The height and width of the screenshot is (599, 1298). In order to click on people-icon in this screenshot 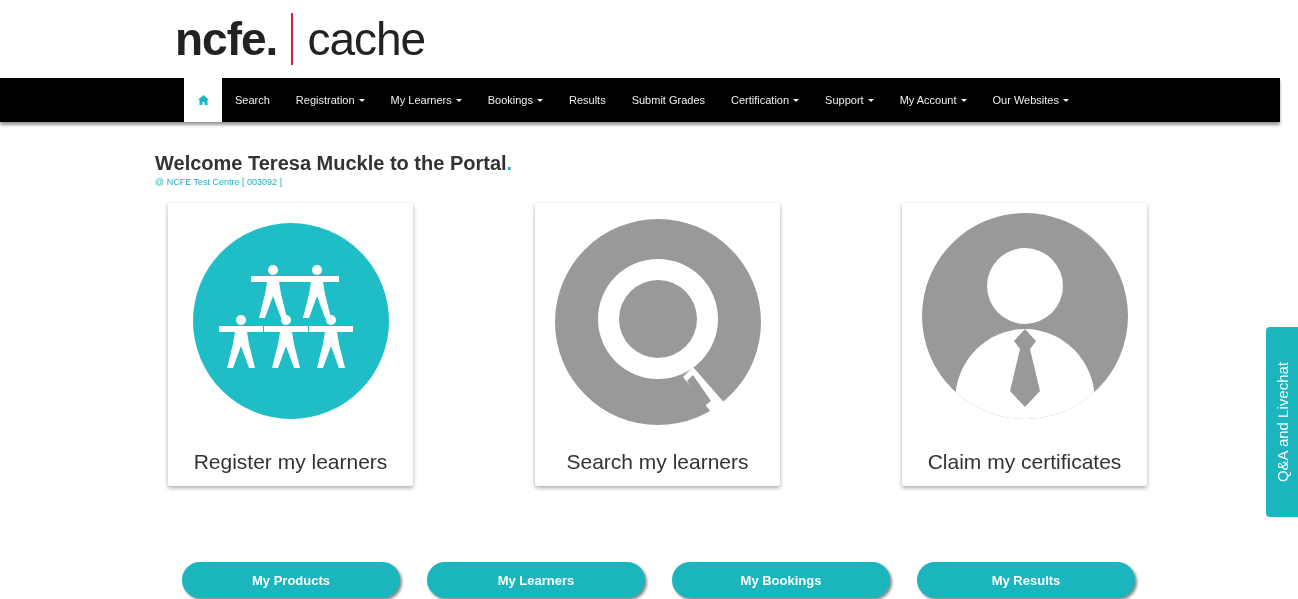, I will do `click(290, 321)`.